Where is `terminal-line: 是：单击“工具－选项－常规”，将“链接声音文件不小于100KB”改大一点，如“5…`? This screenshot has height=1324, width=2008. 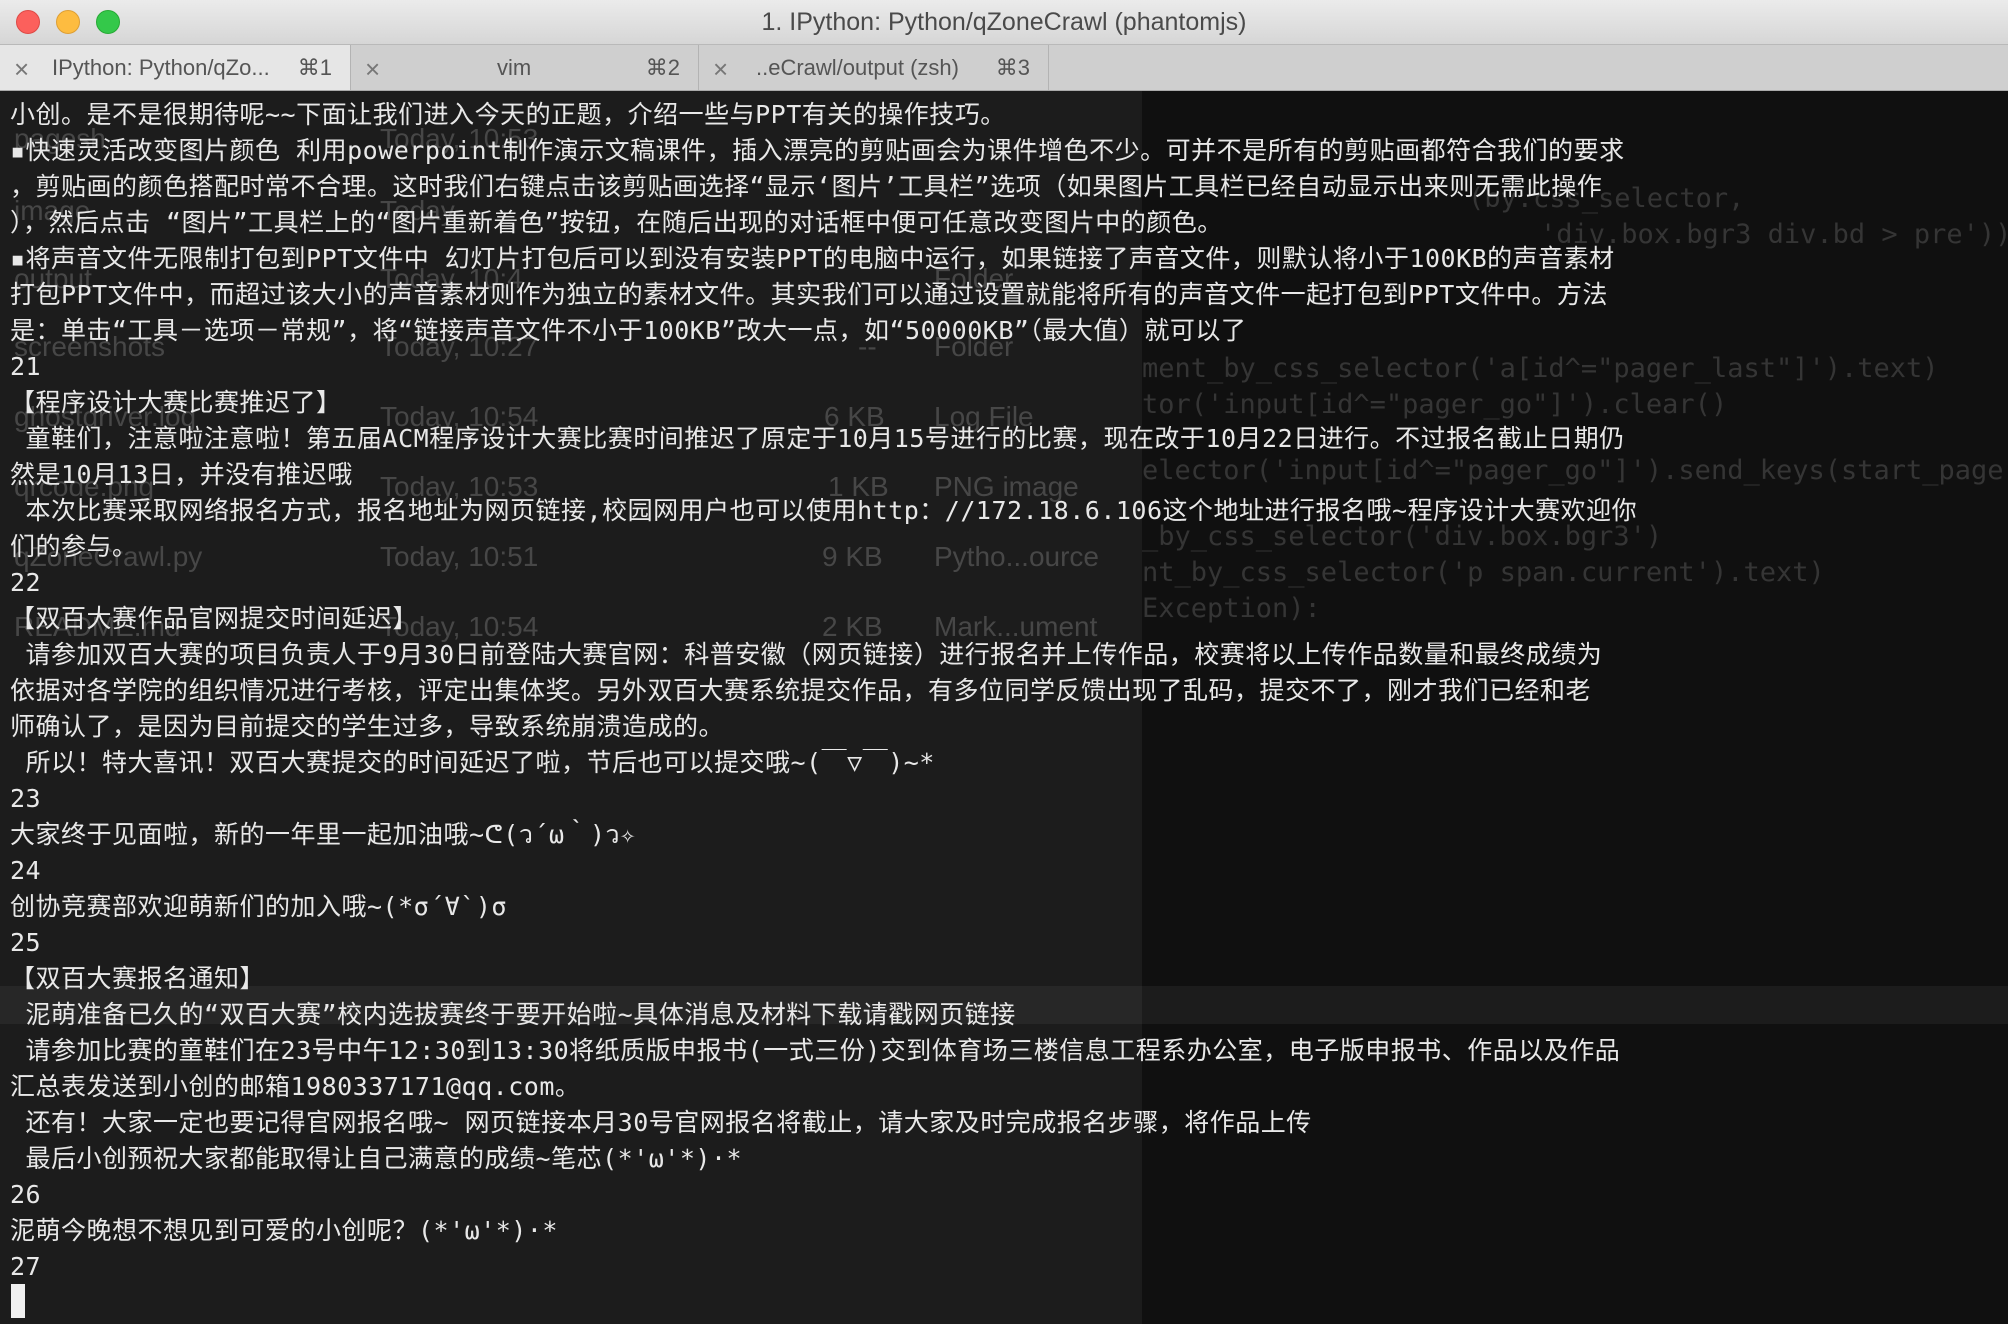 terminal-line: 是：单击“工具－选项－常规”，将“链接声音文件不小于100KB”改大一点，如“5… is located at coordinates (628, 330).